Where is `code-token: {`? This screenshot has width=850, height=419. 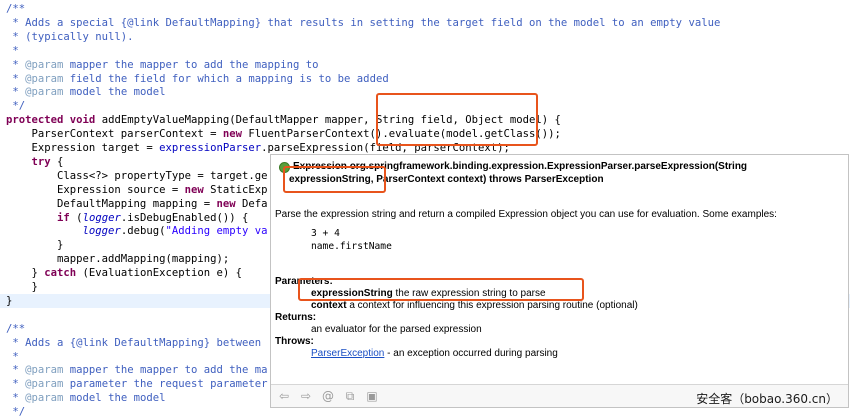
code-token: { is located at coordinates (57, 161).